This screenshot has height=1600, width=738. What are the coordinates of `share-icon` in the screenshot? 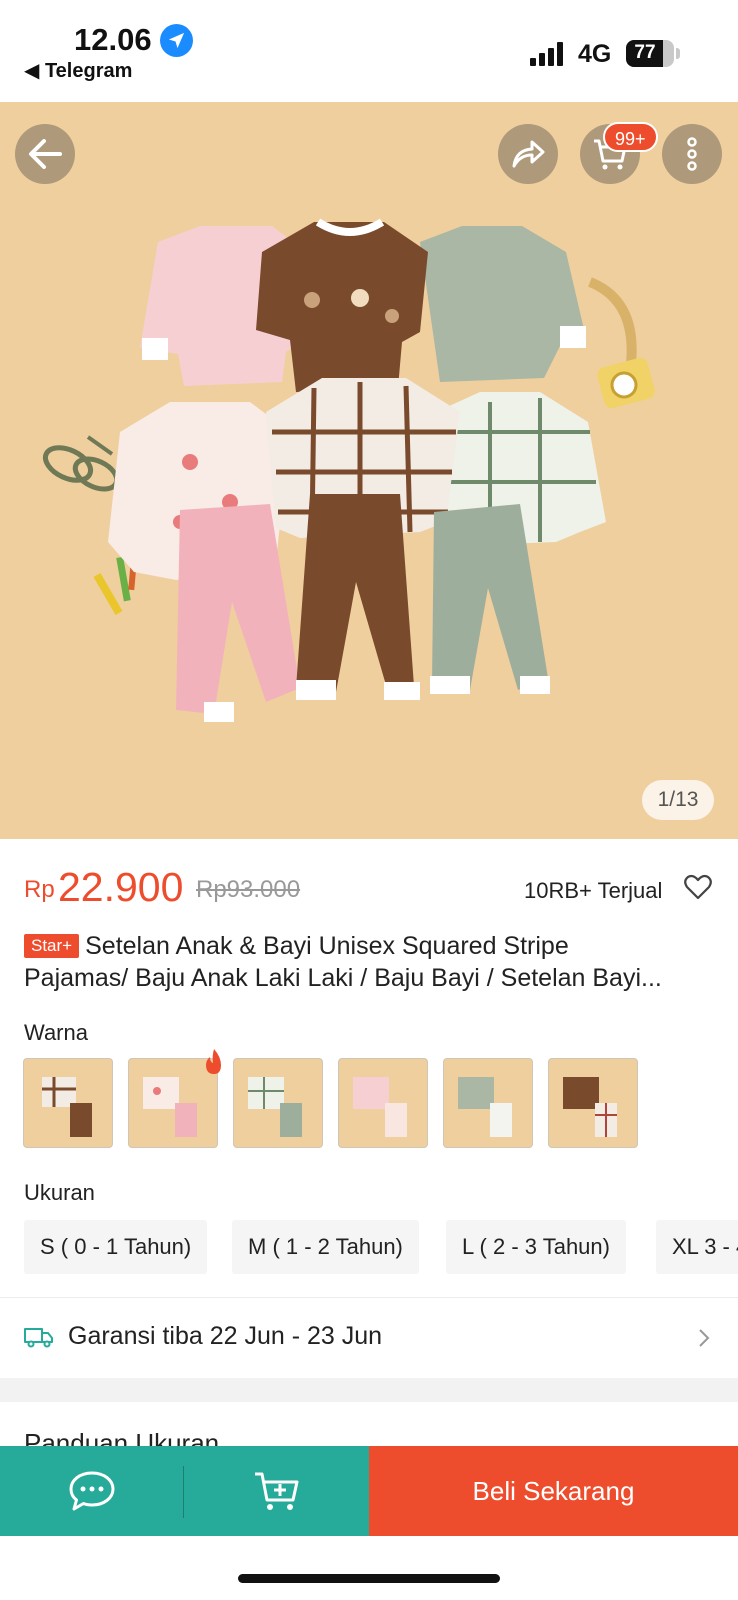 It's located at (528, 154).